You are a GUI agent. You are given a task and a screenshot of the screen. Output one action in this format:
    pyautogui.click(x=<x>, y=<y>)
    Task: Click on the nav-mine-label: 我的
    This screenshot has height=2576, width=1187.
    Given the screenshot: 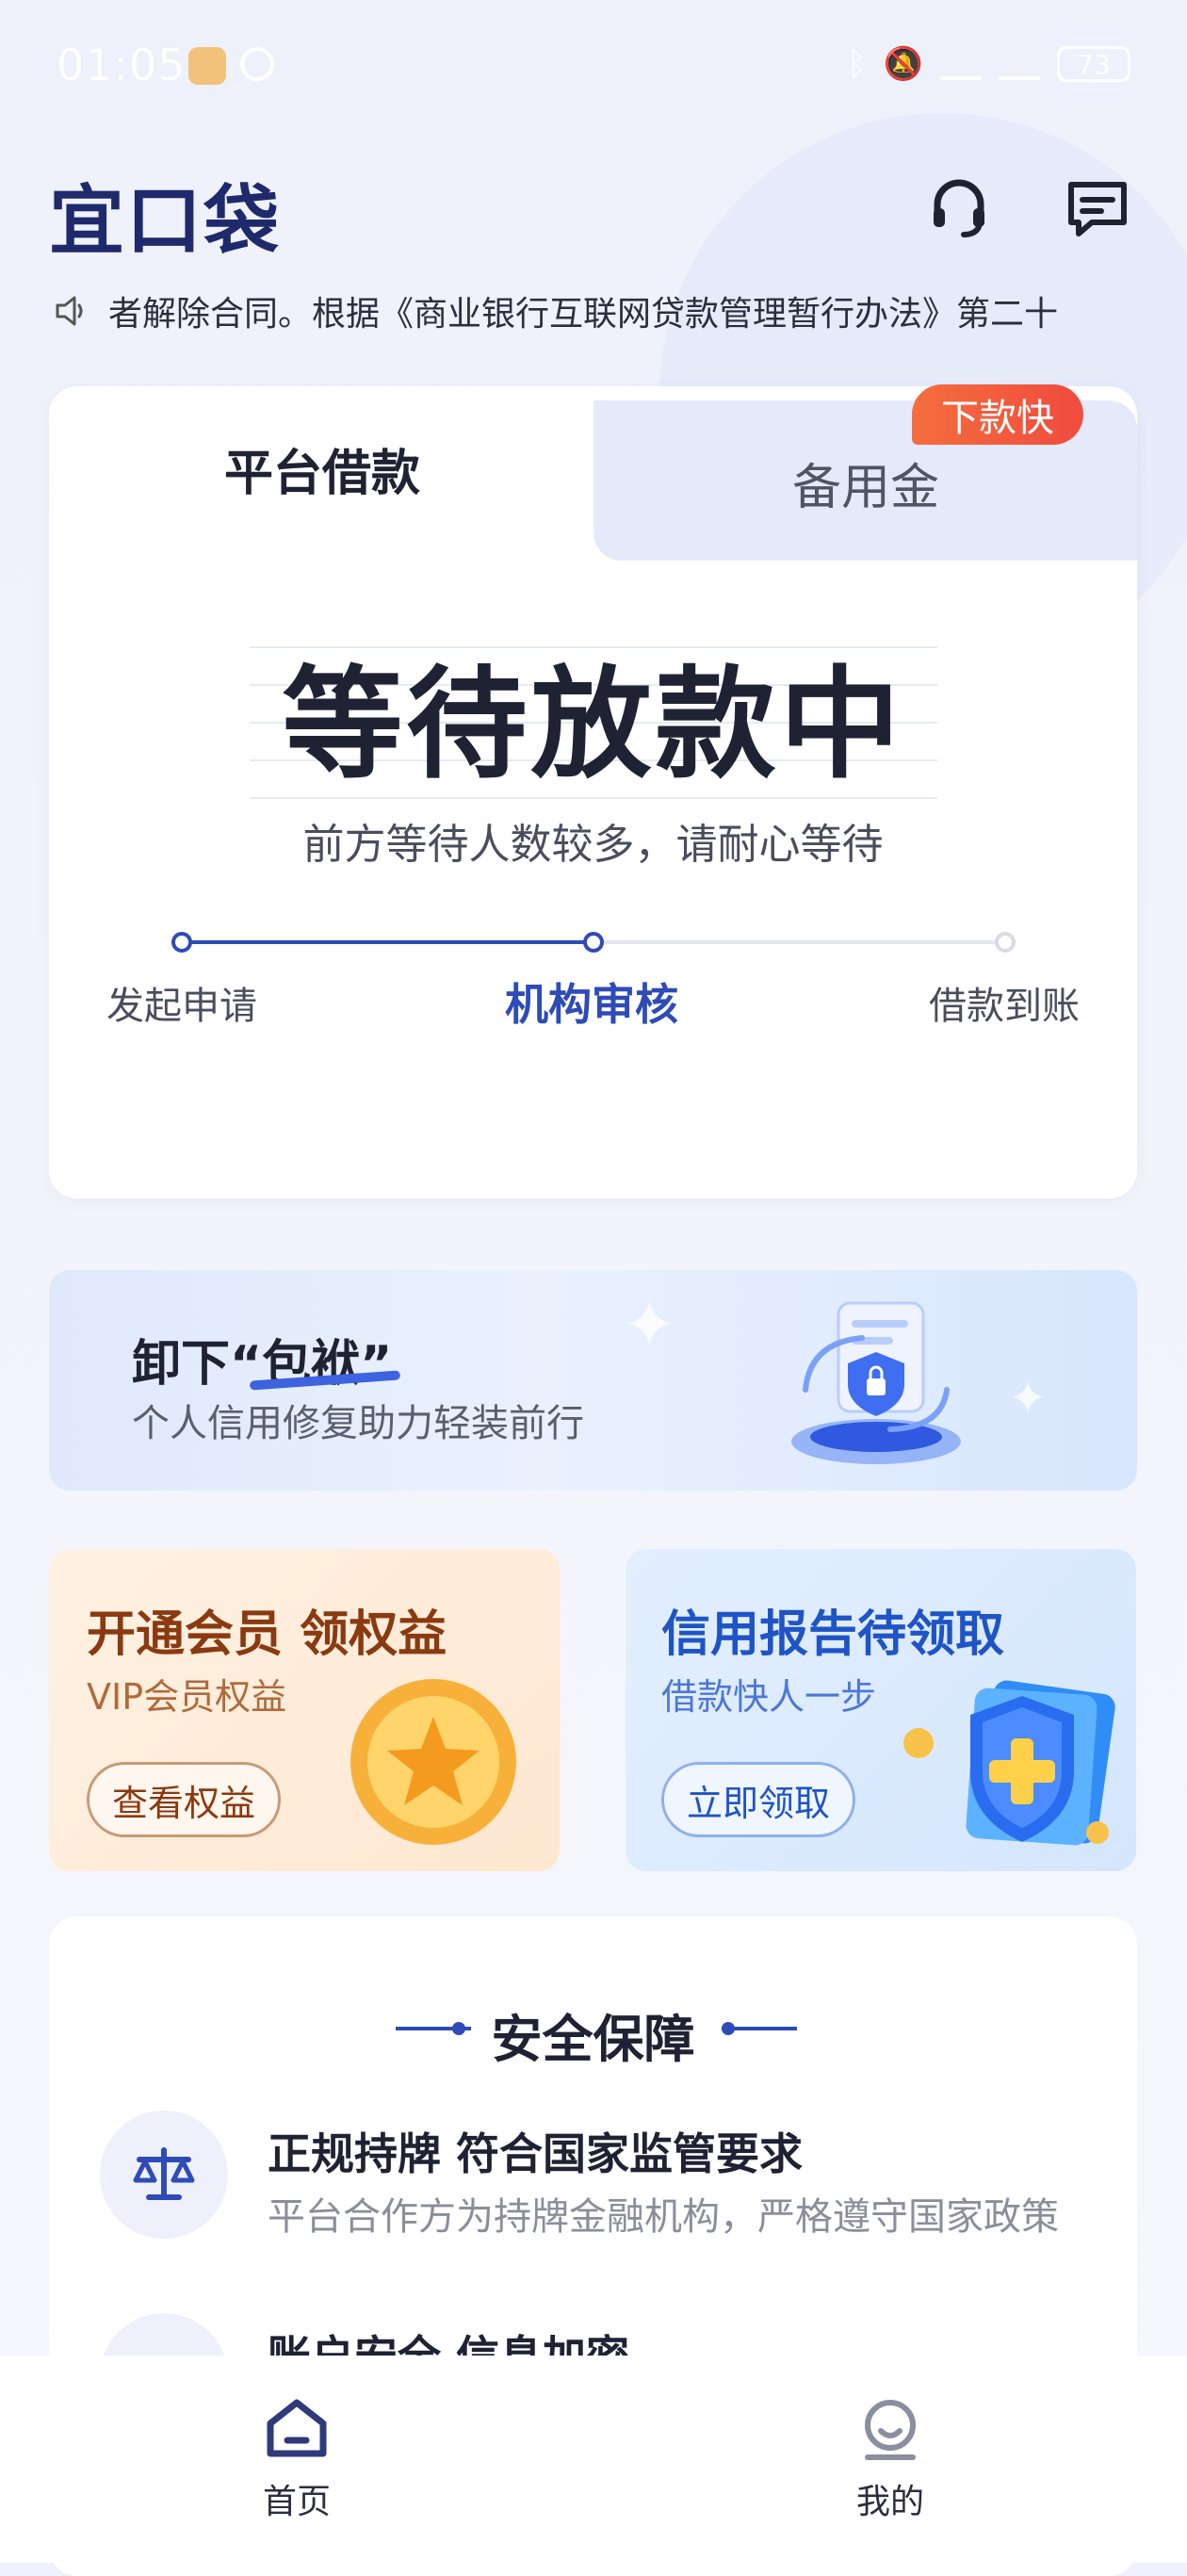 What is the action you would take?
    pyautogui.click(x=889, y=2502)
    